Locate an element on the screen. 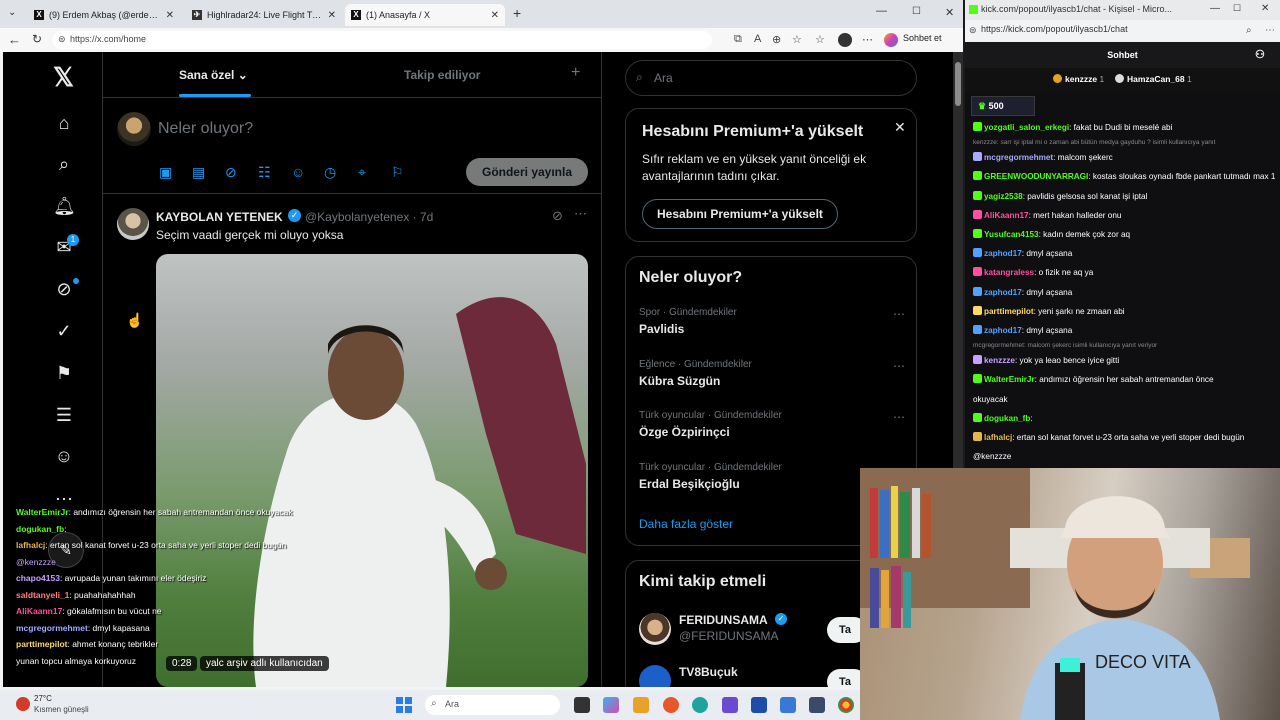  search-input: ⌕ Ara is located at coordinates (771, 78).